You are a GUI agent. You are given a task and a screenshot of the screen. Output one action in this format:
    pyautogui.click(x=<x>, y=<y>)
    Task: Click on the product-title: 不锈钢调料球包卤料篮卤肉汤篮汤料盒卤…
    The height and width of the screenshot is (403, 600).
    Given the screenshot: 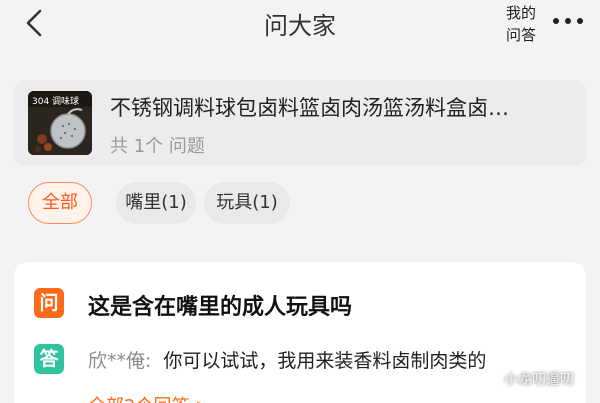 What is the action you would take?
    pyautogui.click(x=309, y=108)
    